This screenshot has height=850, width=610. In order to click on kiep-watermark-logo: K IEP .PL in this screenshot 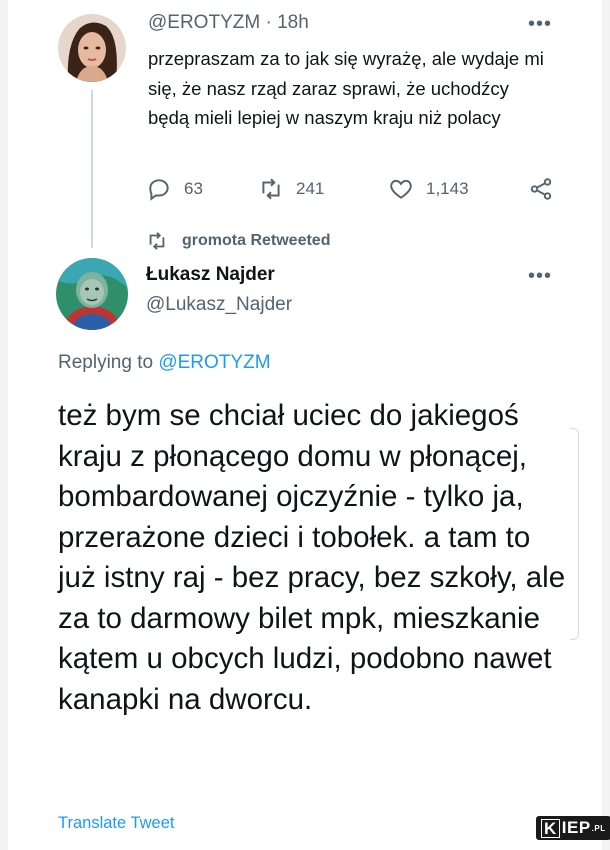, I will do `click(573, 828)`.